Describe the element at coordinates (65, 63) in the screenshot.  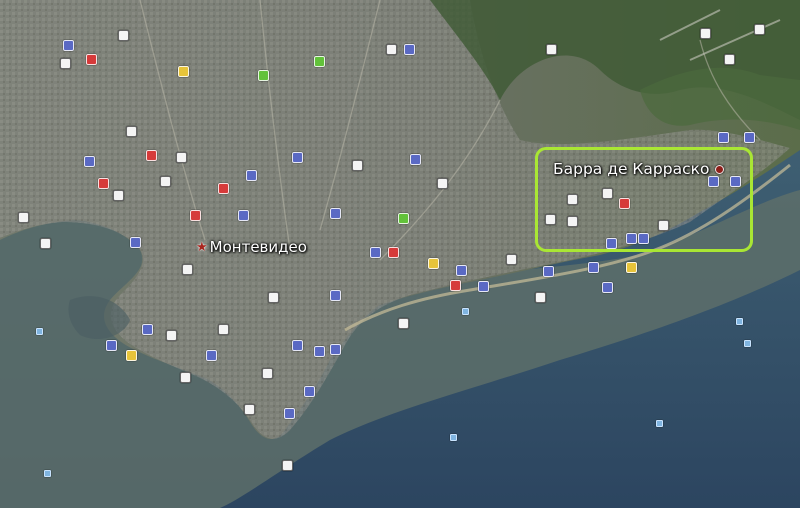
I see `school-icon` at that location.